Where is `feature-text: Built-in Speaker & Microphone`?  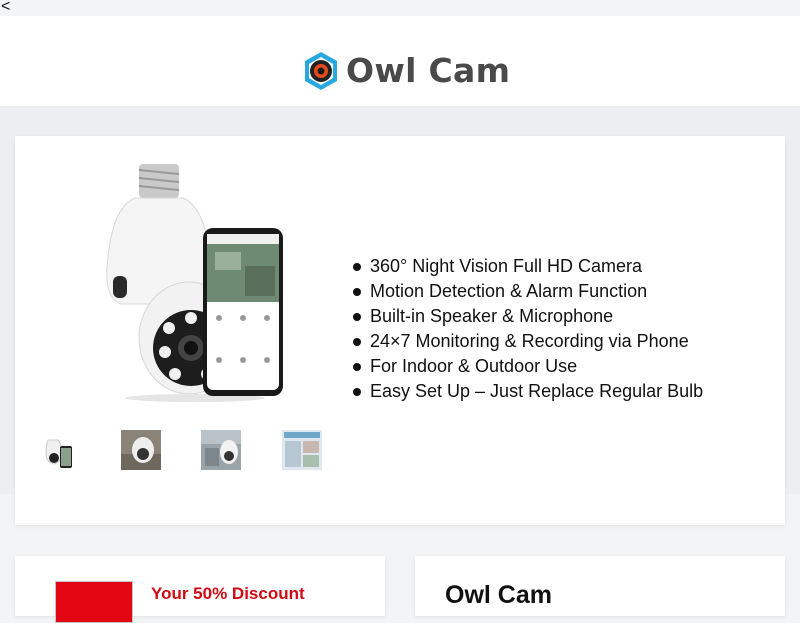
feature-text: Built-in Speaker & Microphone is located at coordinates (492, 316).